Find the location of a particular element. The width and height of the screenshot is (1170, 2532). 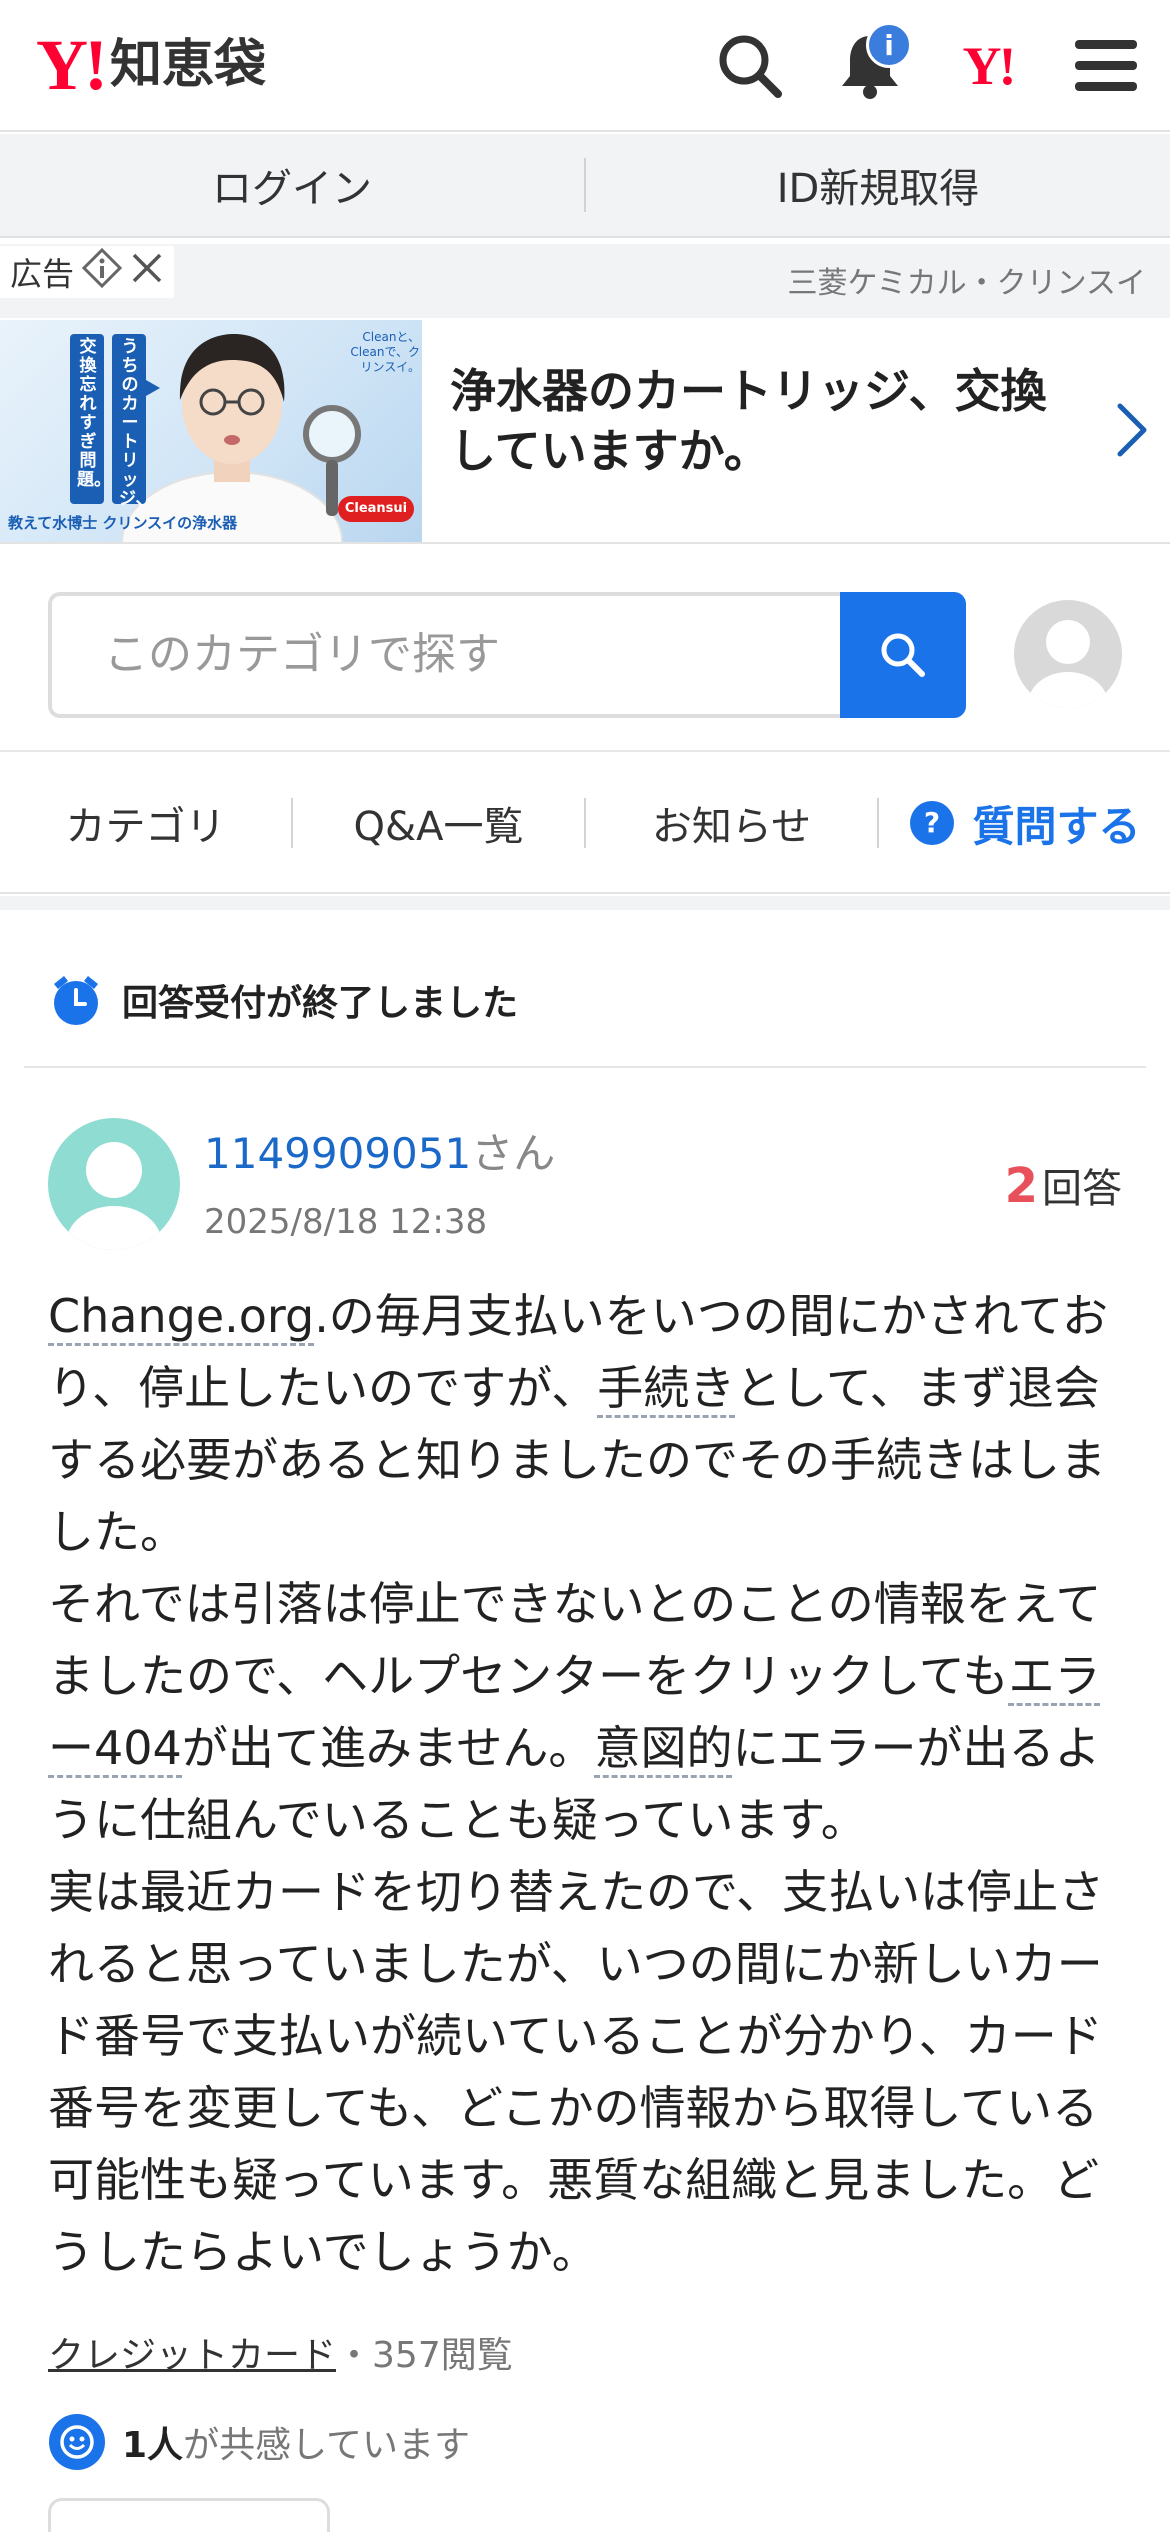

question-text: が出て進みません。 is located at coordinates (388, 1748).